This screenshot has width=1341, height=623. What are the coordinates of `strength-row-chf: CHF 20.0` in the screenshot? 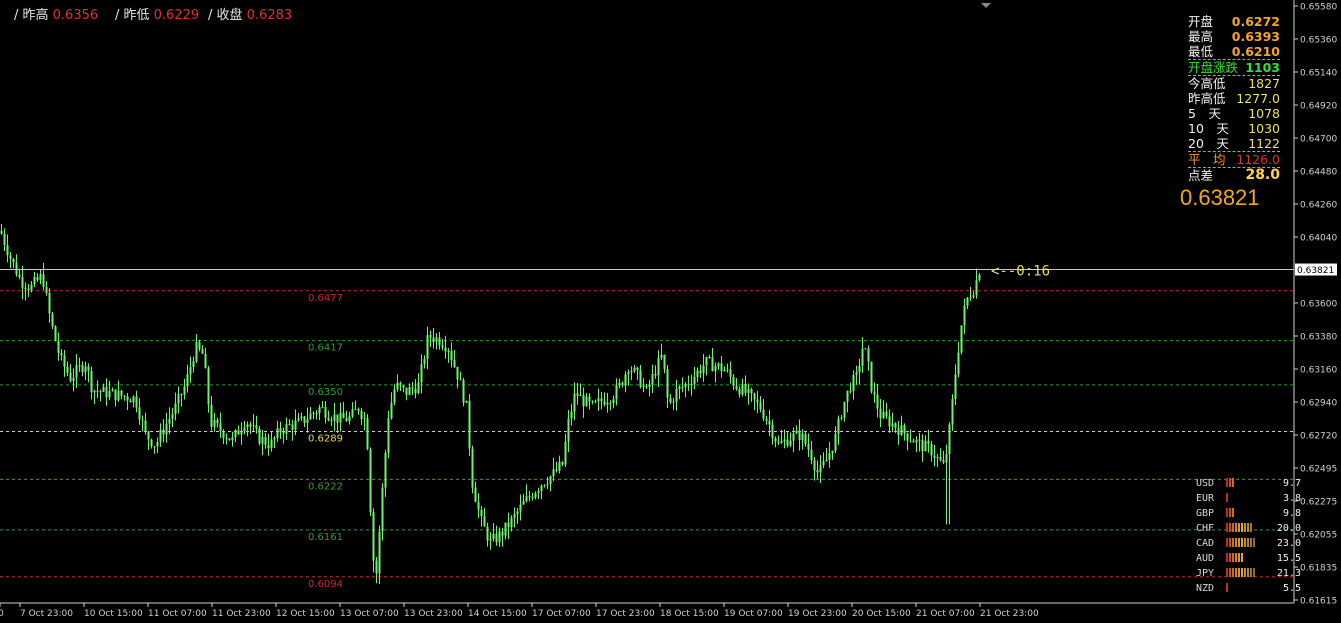 It's located at (1247, 528).